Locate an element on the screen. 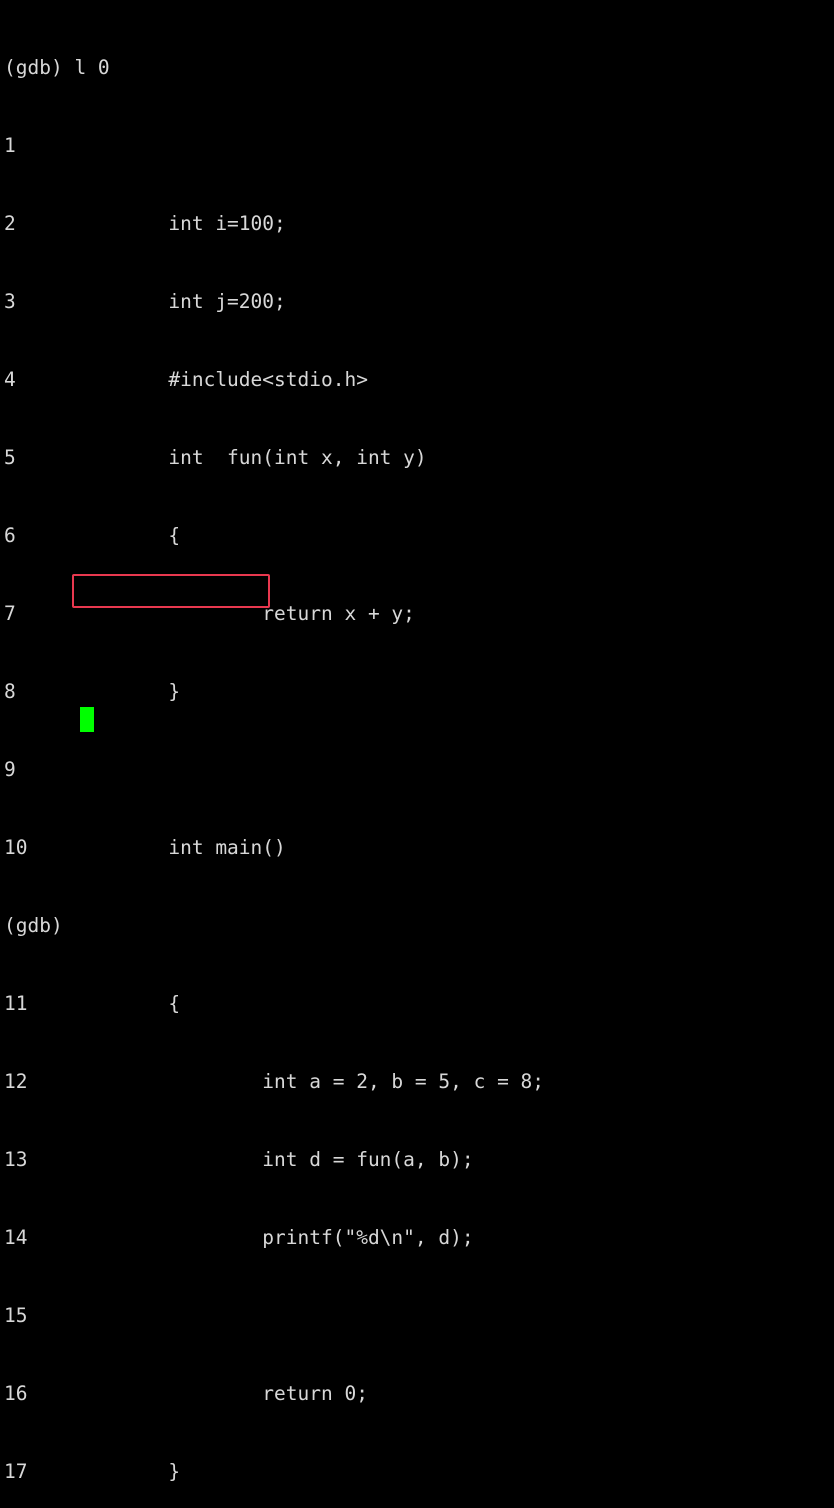 Image resolution: width=834 pixels, height=1508 pixels. block-cursor is located at coordinates (87, 719).